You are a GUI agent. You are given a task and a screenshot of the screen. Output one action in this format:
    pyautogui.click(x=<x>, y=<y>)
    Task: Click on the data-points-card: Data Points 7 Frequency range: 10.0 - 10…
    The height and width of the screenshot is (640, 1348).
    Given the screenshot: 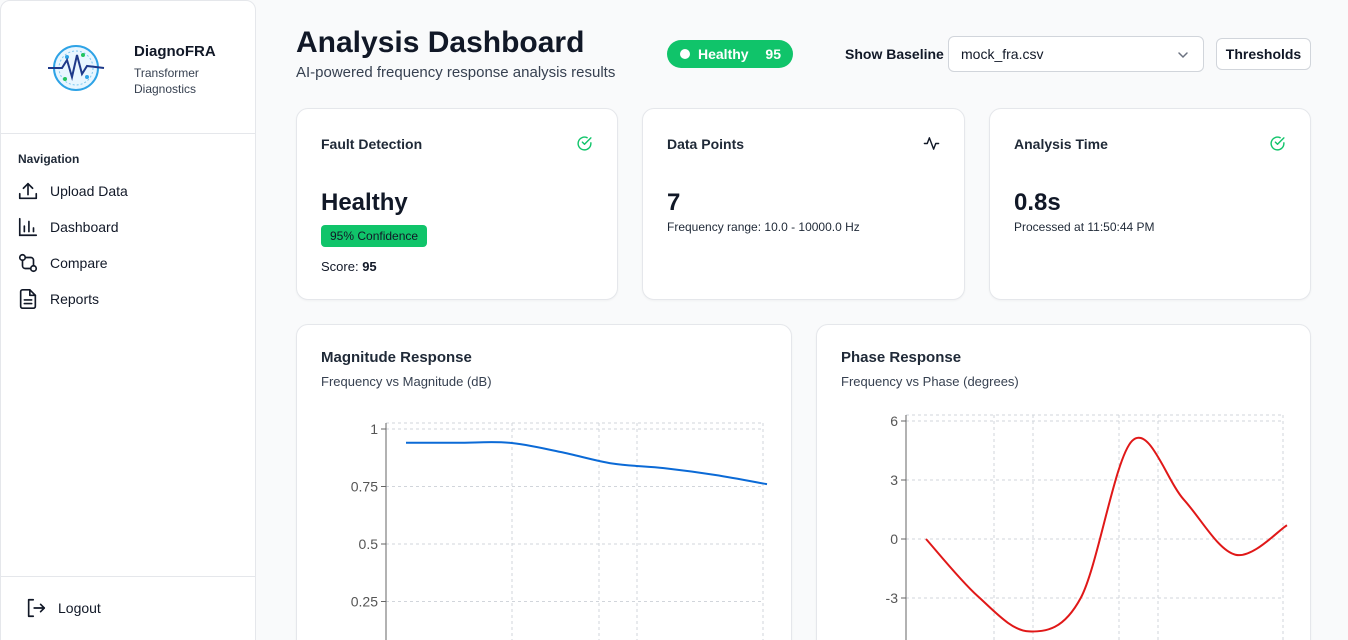 What is the action you would take?
    pyautogui.click(x=803, y=204)
    